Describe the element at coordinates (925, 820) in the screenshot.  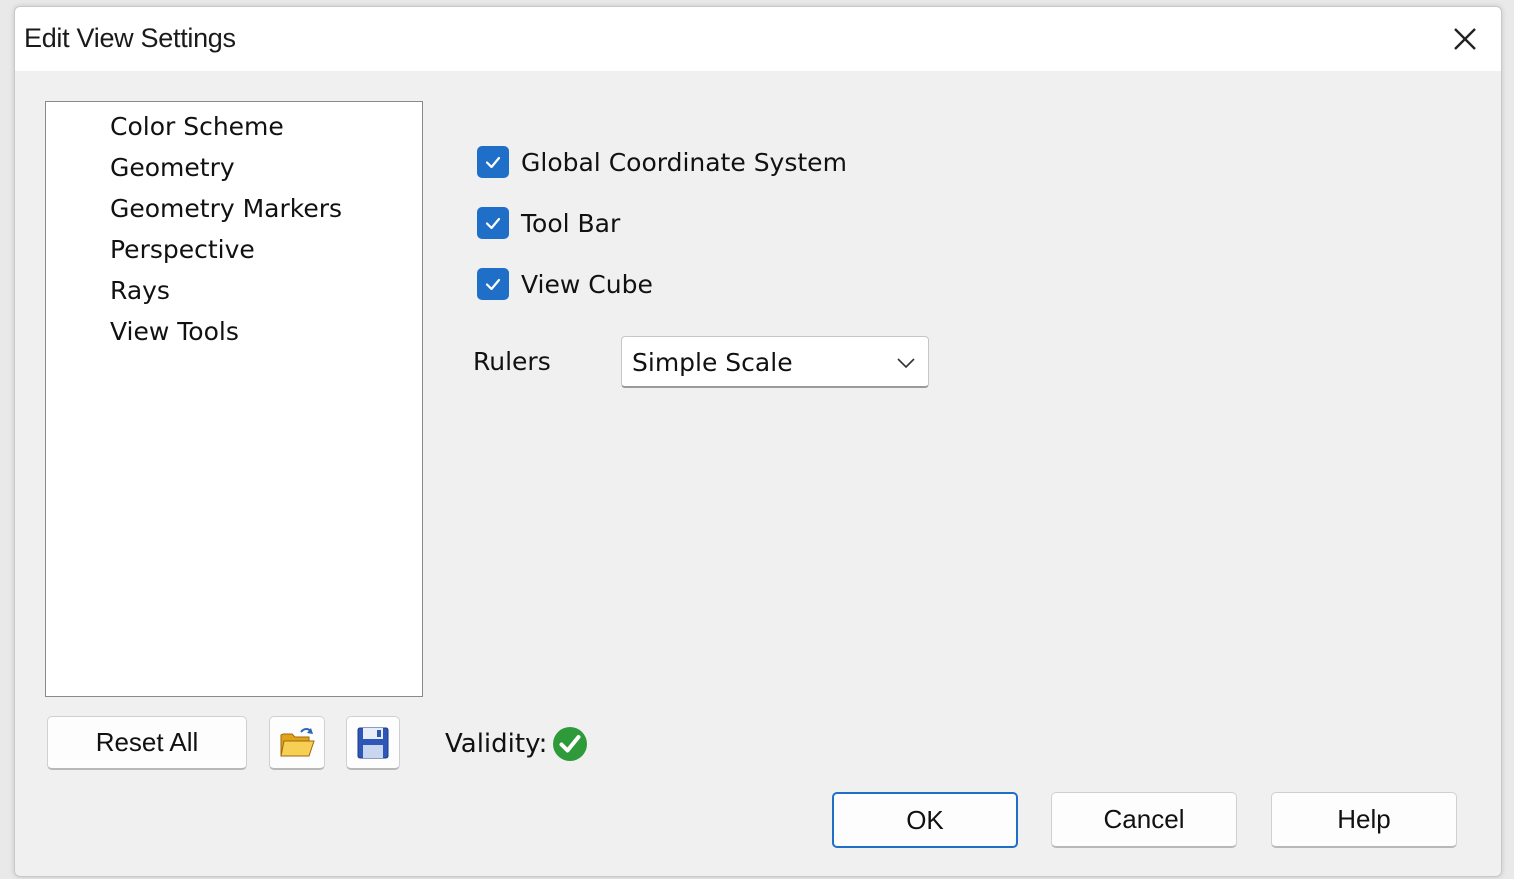
I see `ok-button: OK` at that location.